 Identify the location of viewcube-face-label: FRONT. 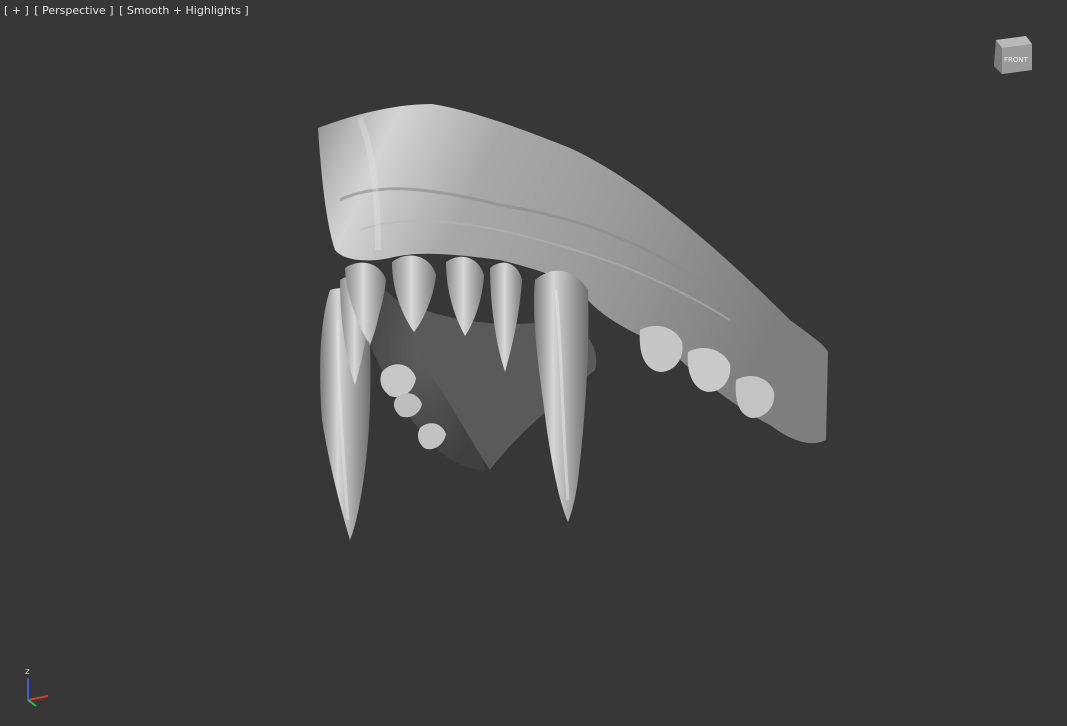
(1016, 60).